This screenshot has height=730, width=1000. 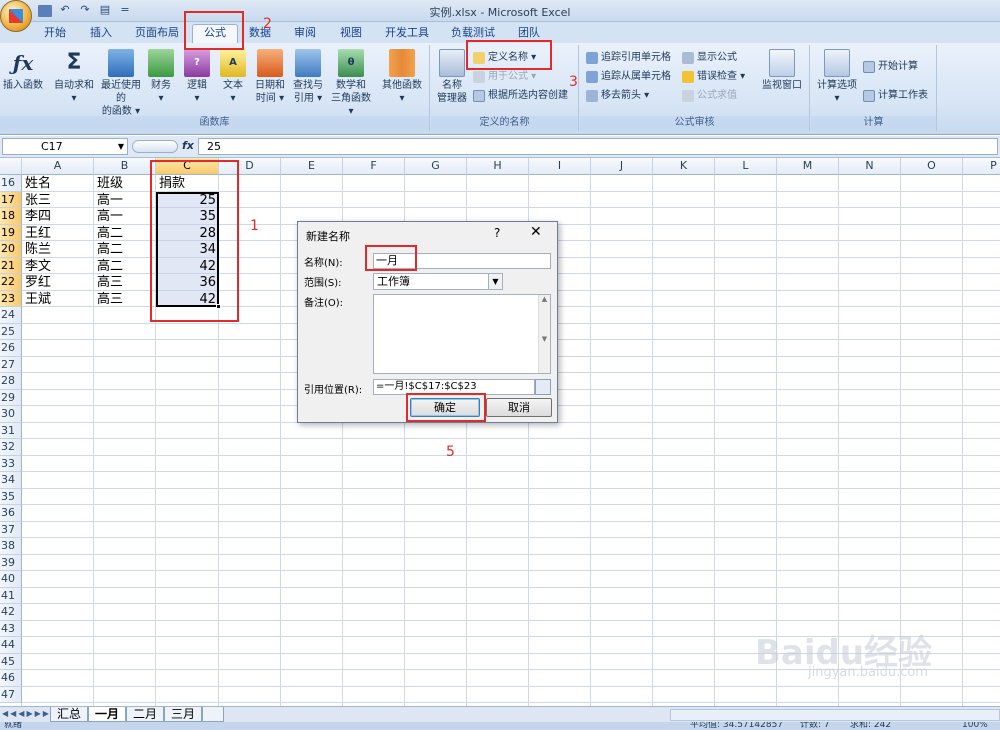 What do you see at coordinates (11, 546) in the screenshot?
I see `row-header: 38` at bounding box center [11, 546].